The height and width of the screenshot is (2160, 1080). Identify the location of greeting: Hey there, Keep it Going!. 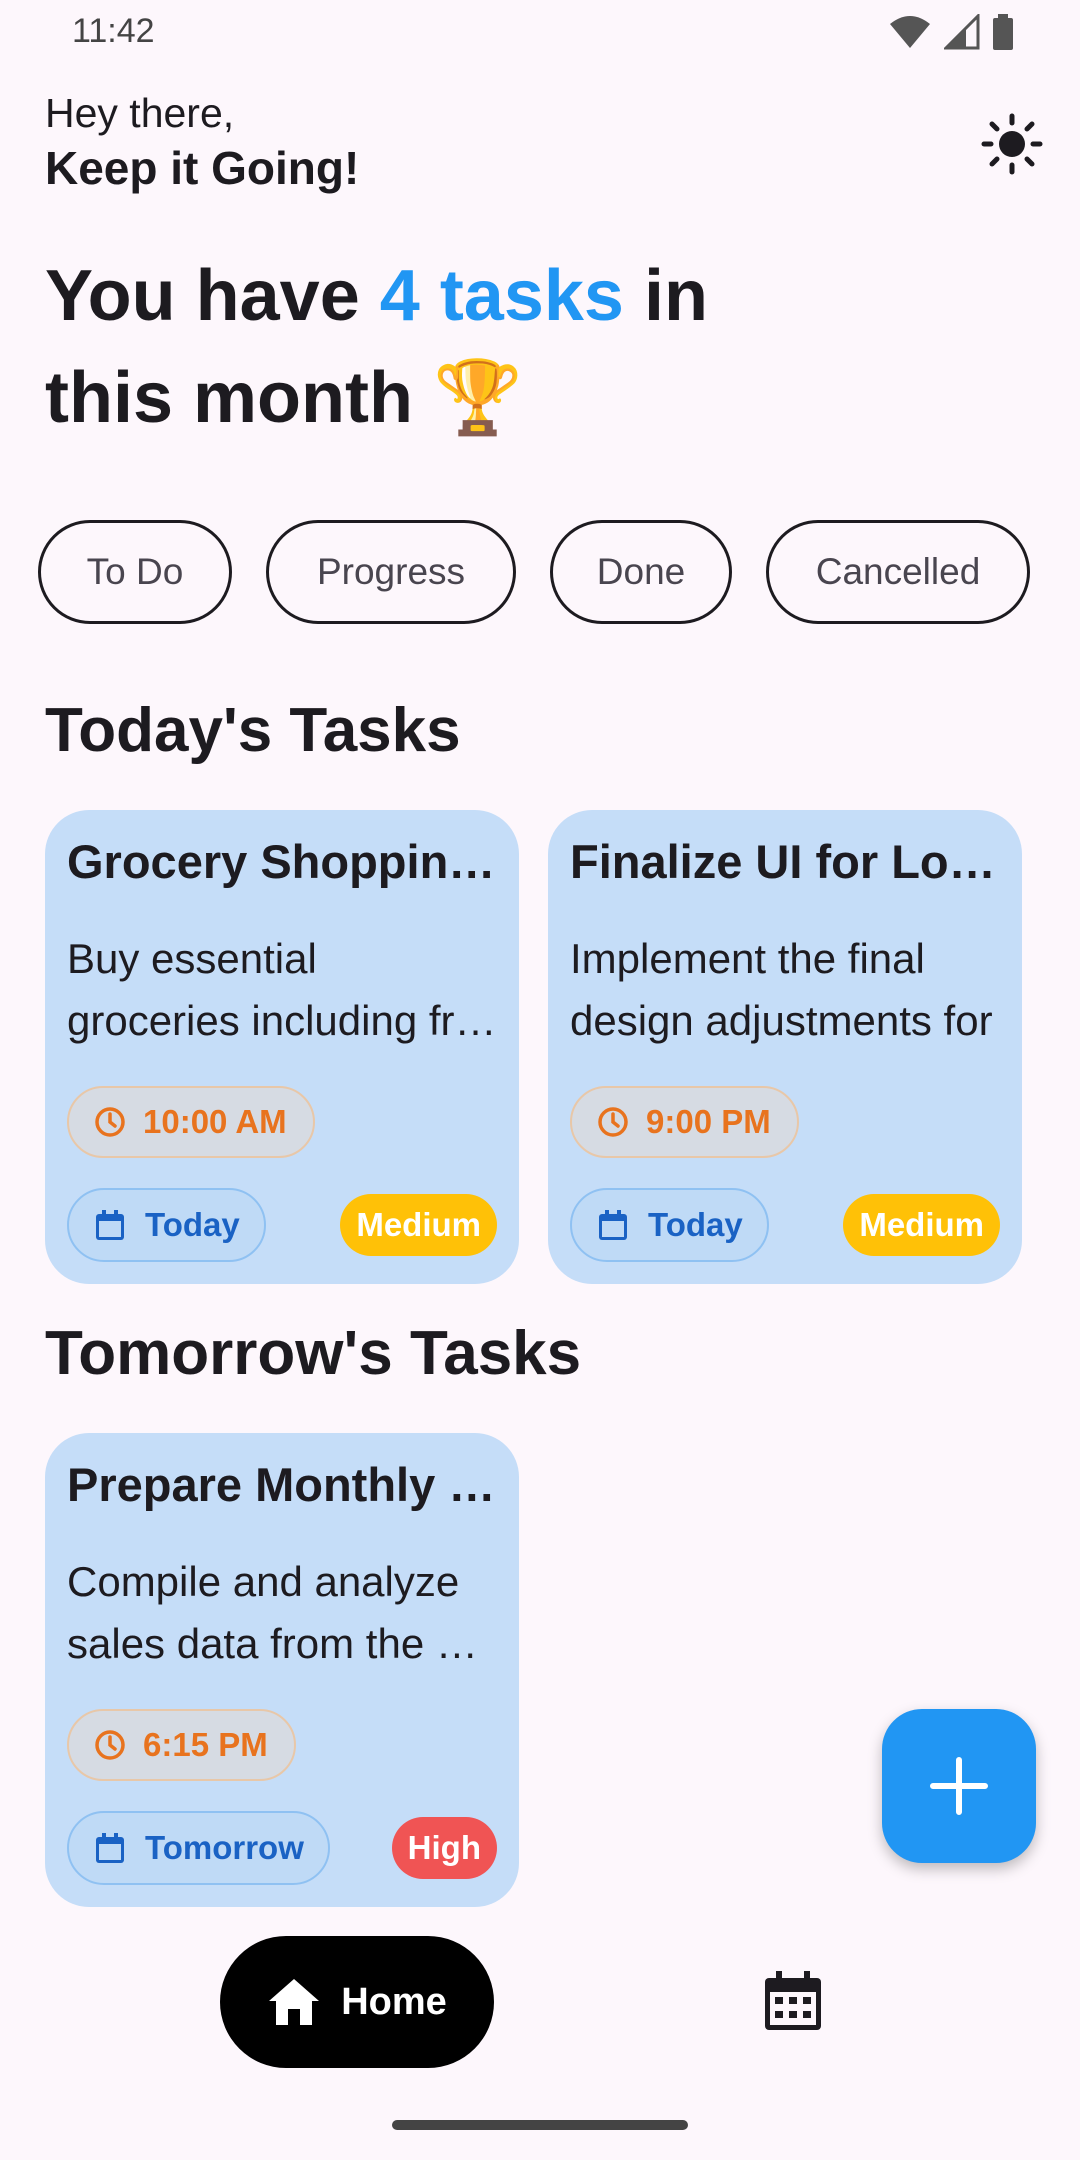
(202, 143).